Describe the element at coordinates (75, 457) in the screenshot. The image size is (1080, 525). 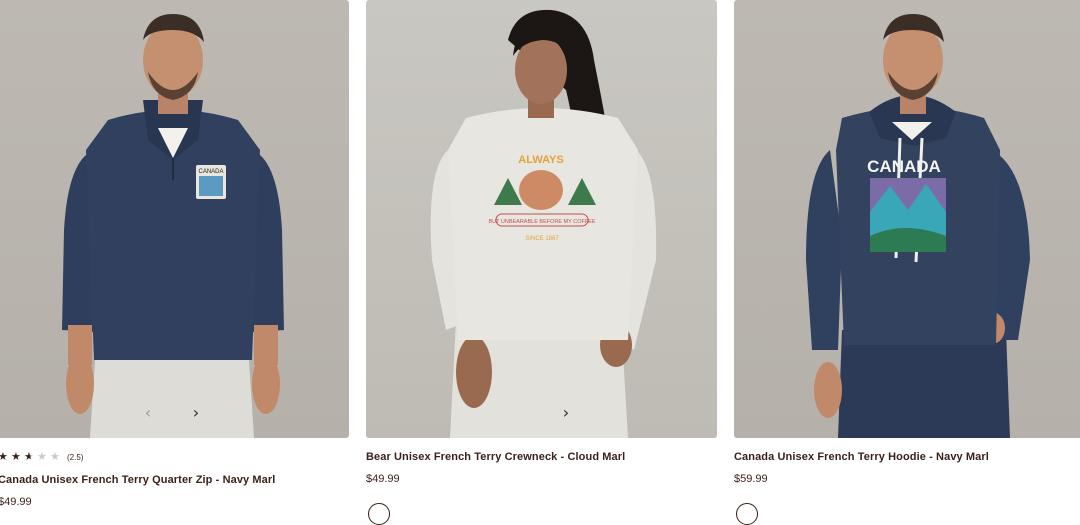
I see `rating-count: (2.5)` at that location.